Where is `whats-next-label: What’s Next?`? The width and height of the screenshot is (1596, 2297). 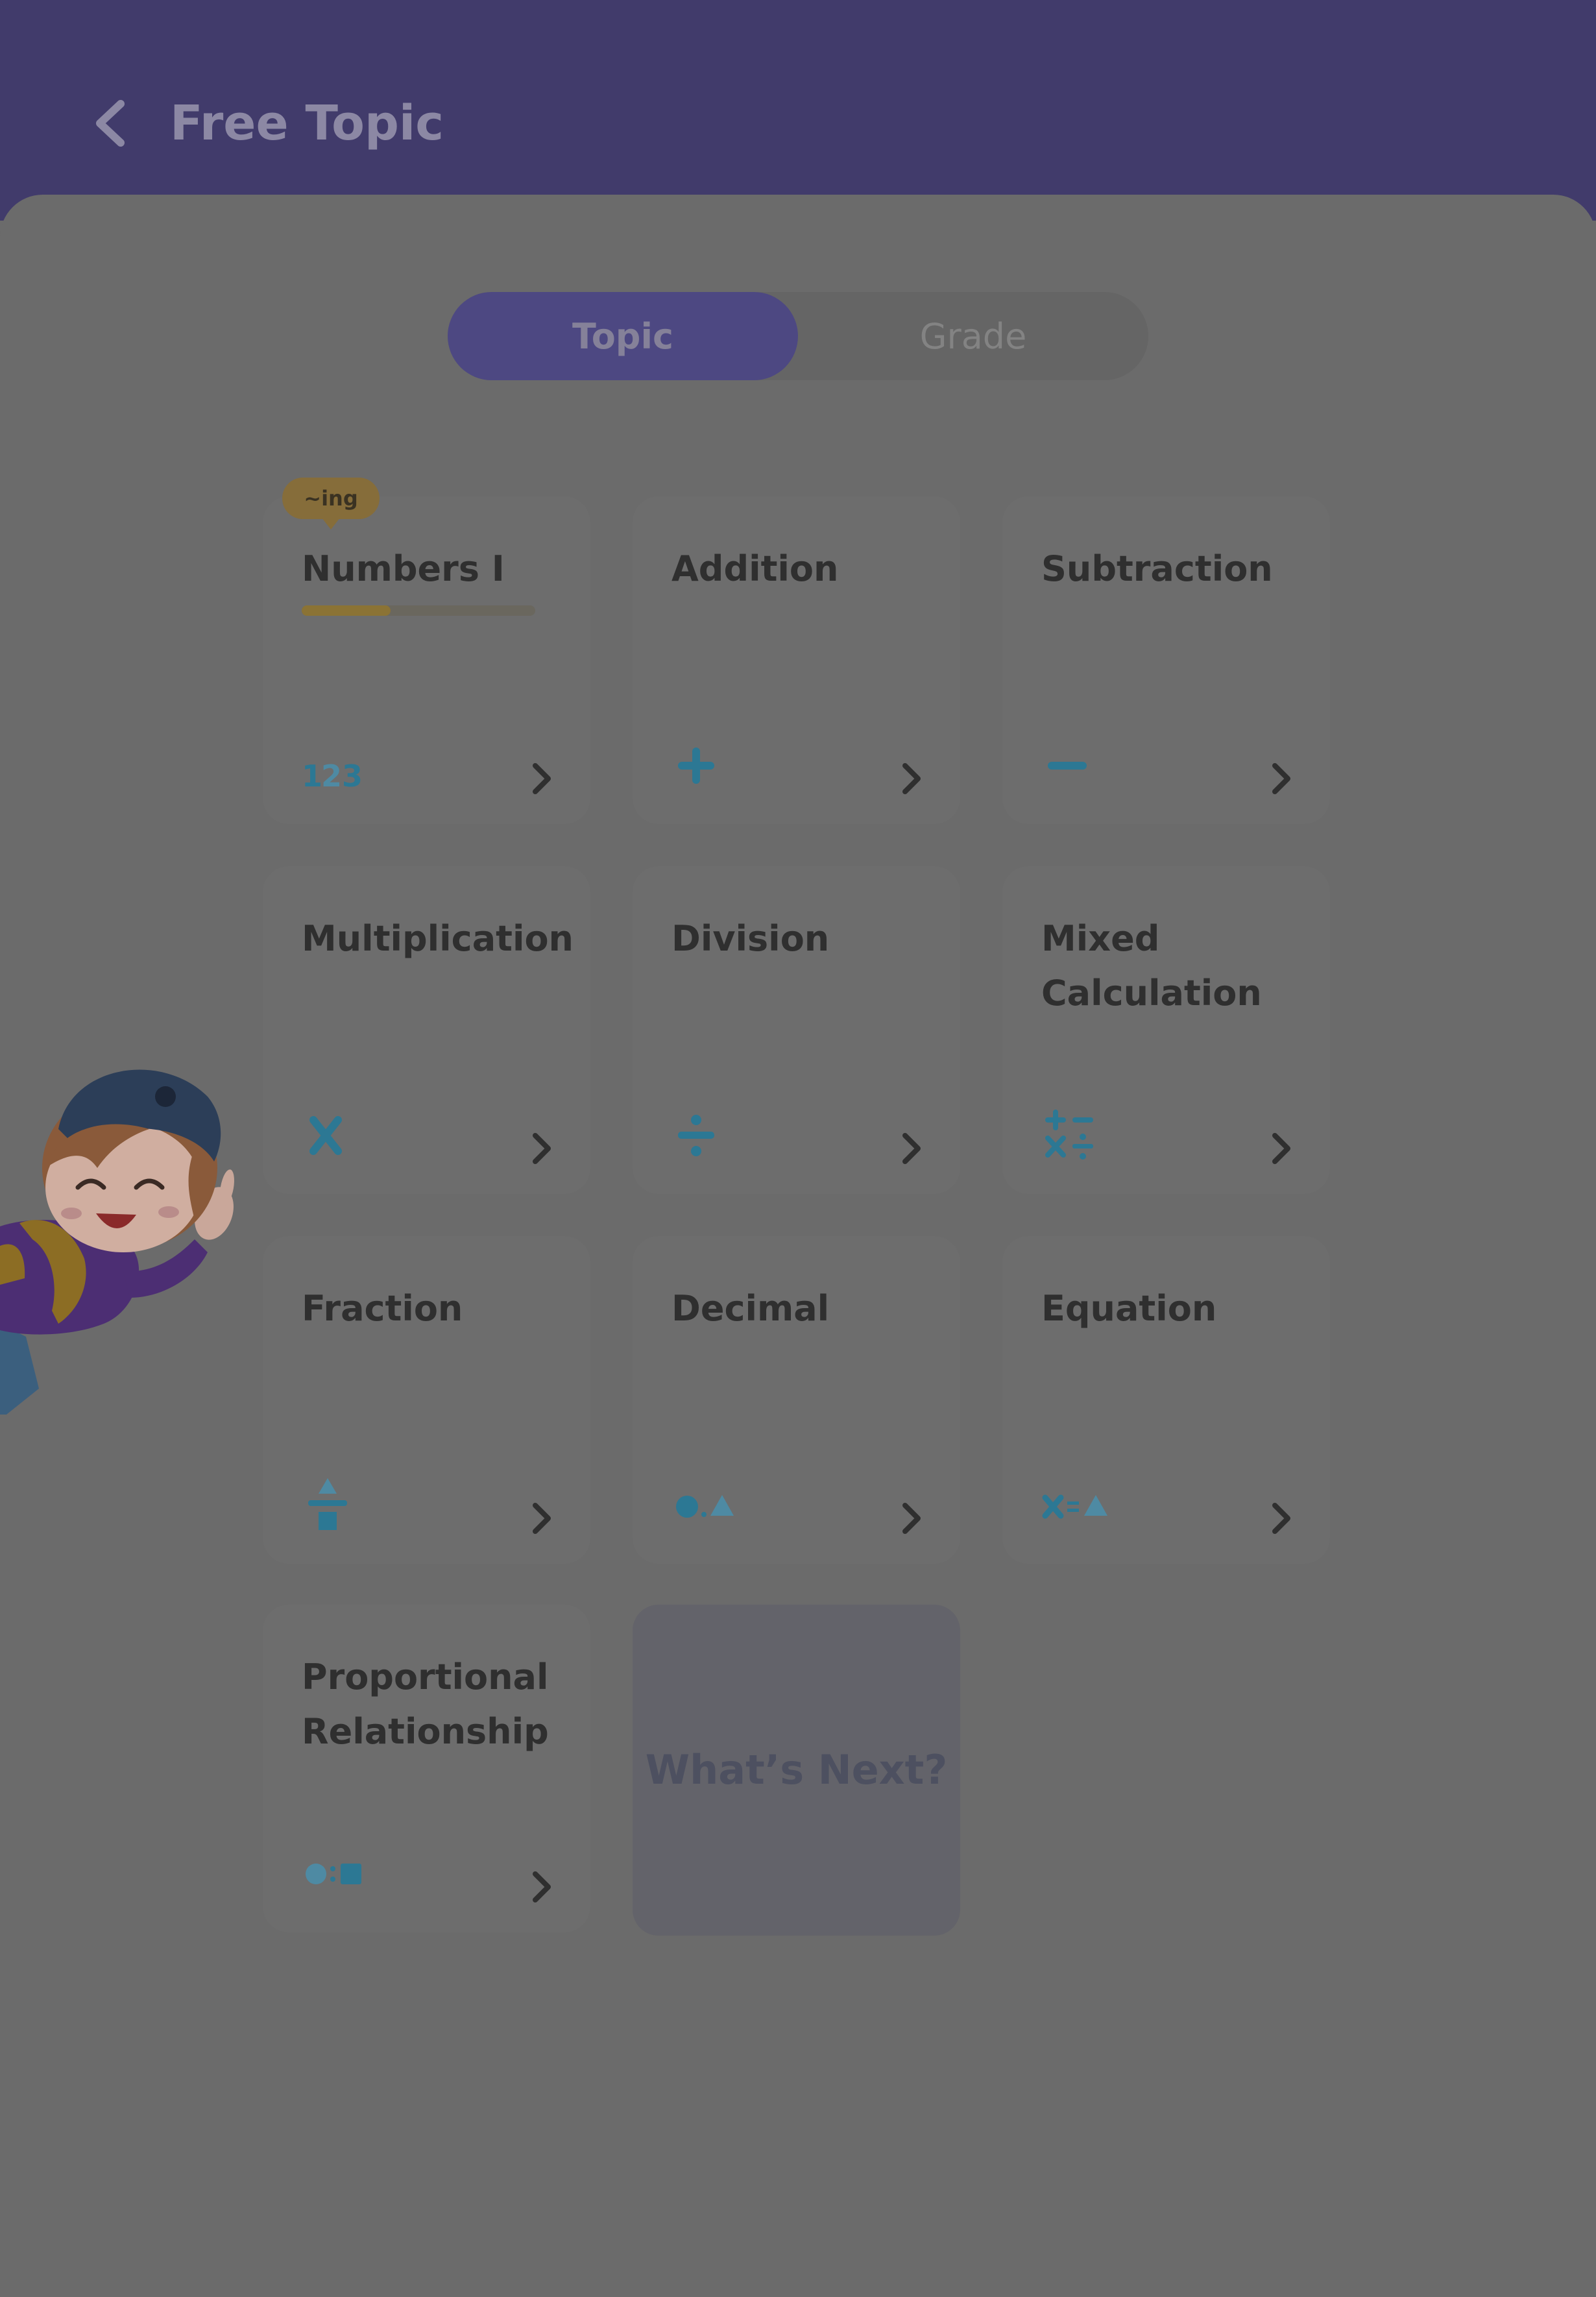
whats-next-label: What’s Next? is located at coordinates (796, 1769).